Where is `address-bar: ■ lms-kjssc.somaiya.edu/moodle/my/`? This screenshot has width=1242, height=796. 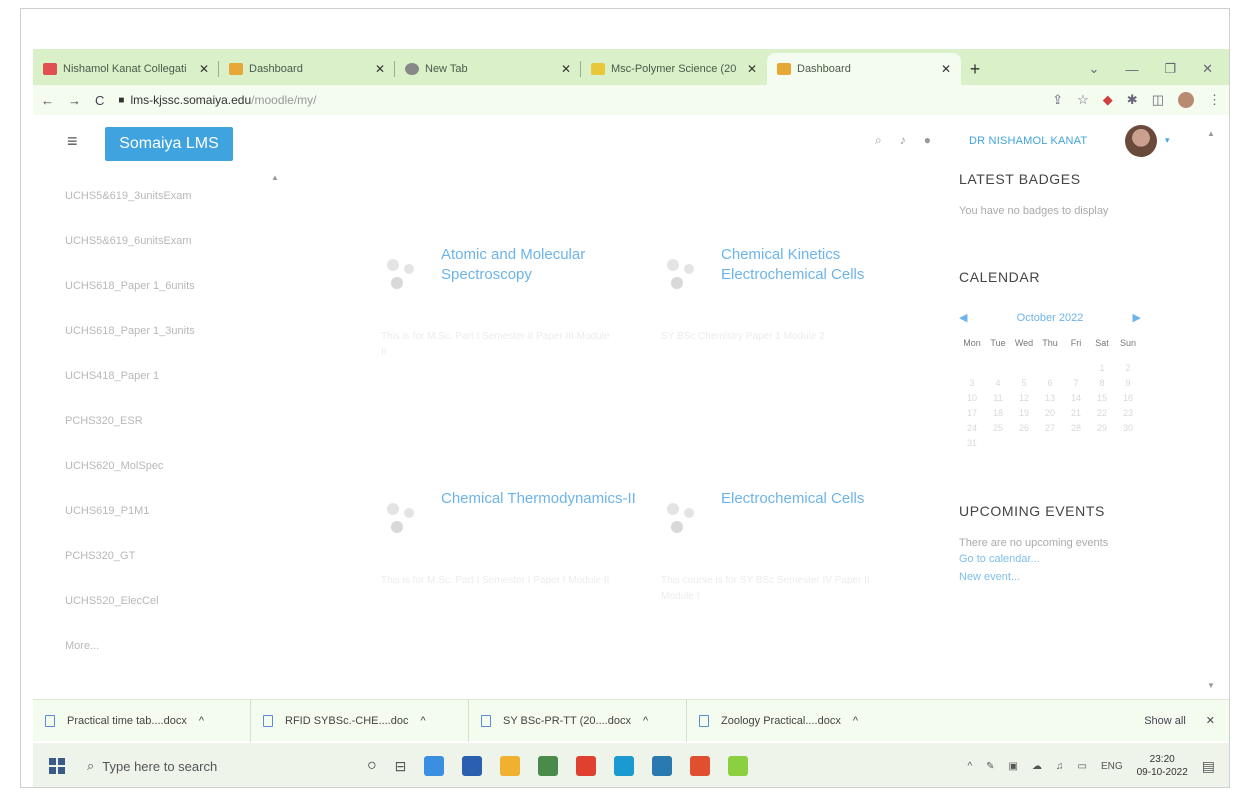
address-bar: ■ lms-kjssc.somaiya.edu/moodle/my/ is located at coordinates (217, 100).